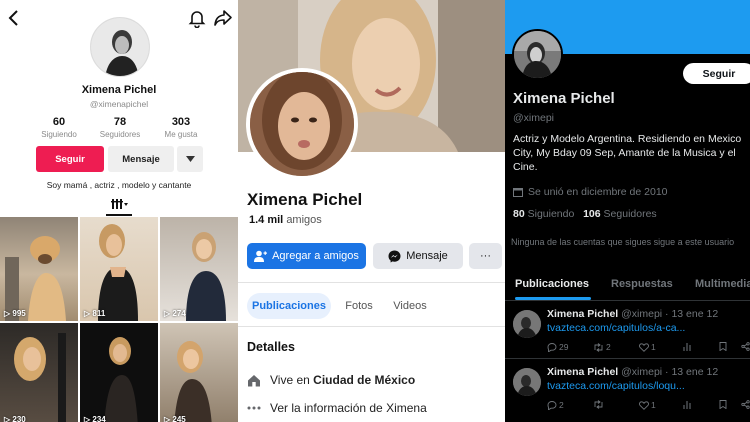 This screenshot has height=422, width=750. What do you see at coordinates (304, 220) in the screenshot?
I see `friends-label: amigos` at bounding box center [304, 220].